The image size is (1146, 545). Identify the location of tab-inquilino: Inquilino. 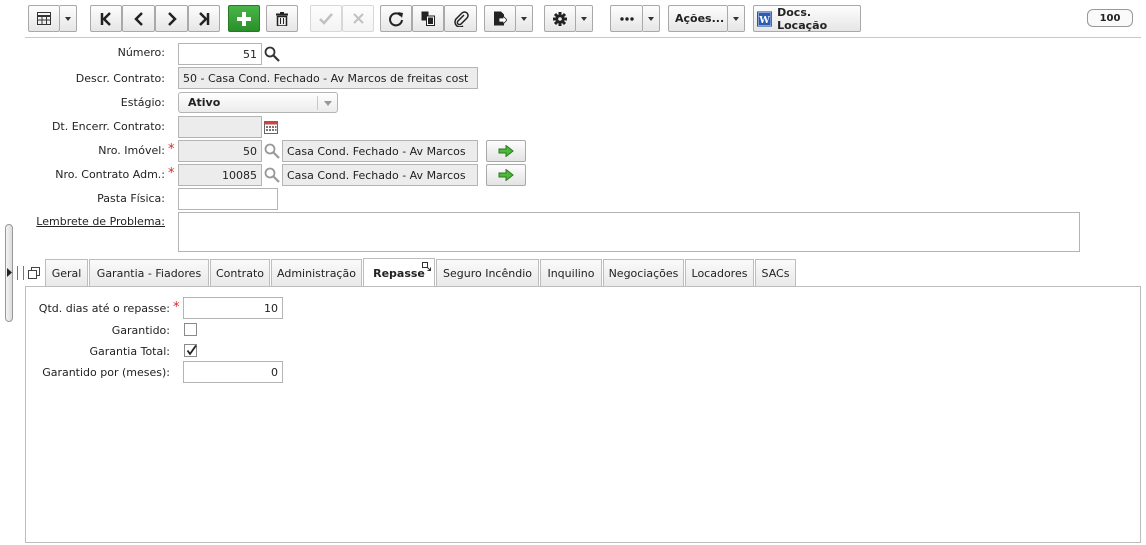
(571, 272).